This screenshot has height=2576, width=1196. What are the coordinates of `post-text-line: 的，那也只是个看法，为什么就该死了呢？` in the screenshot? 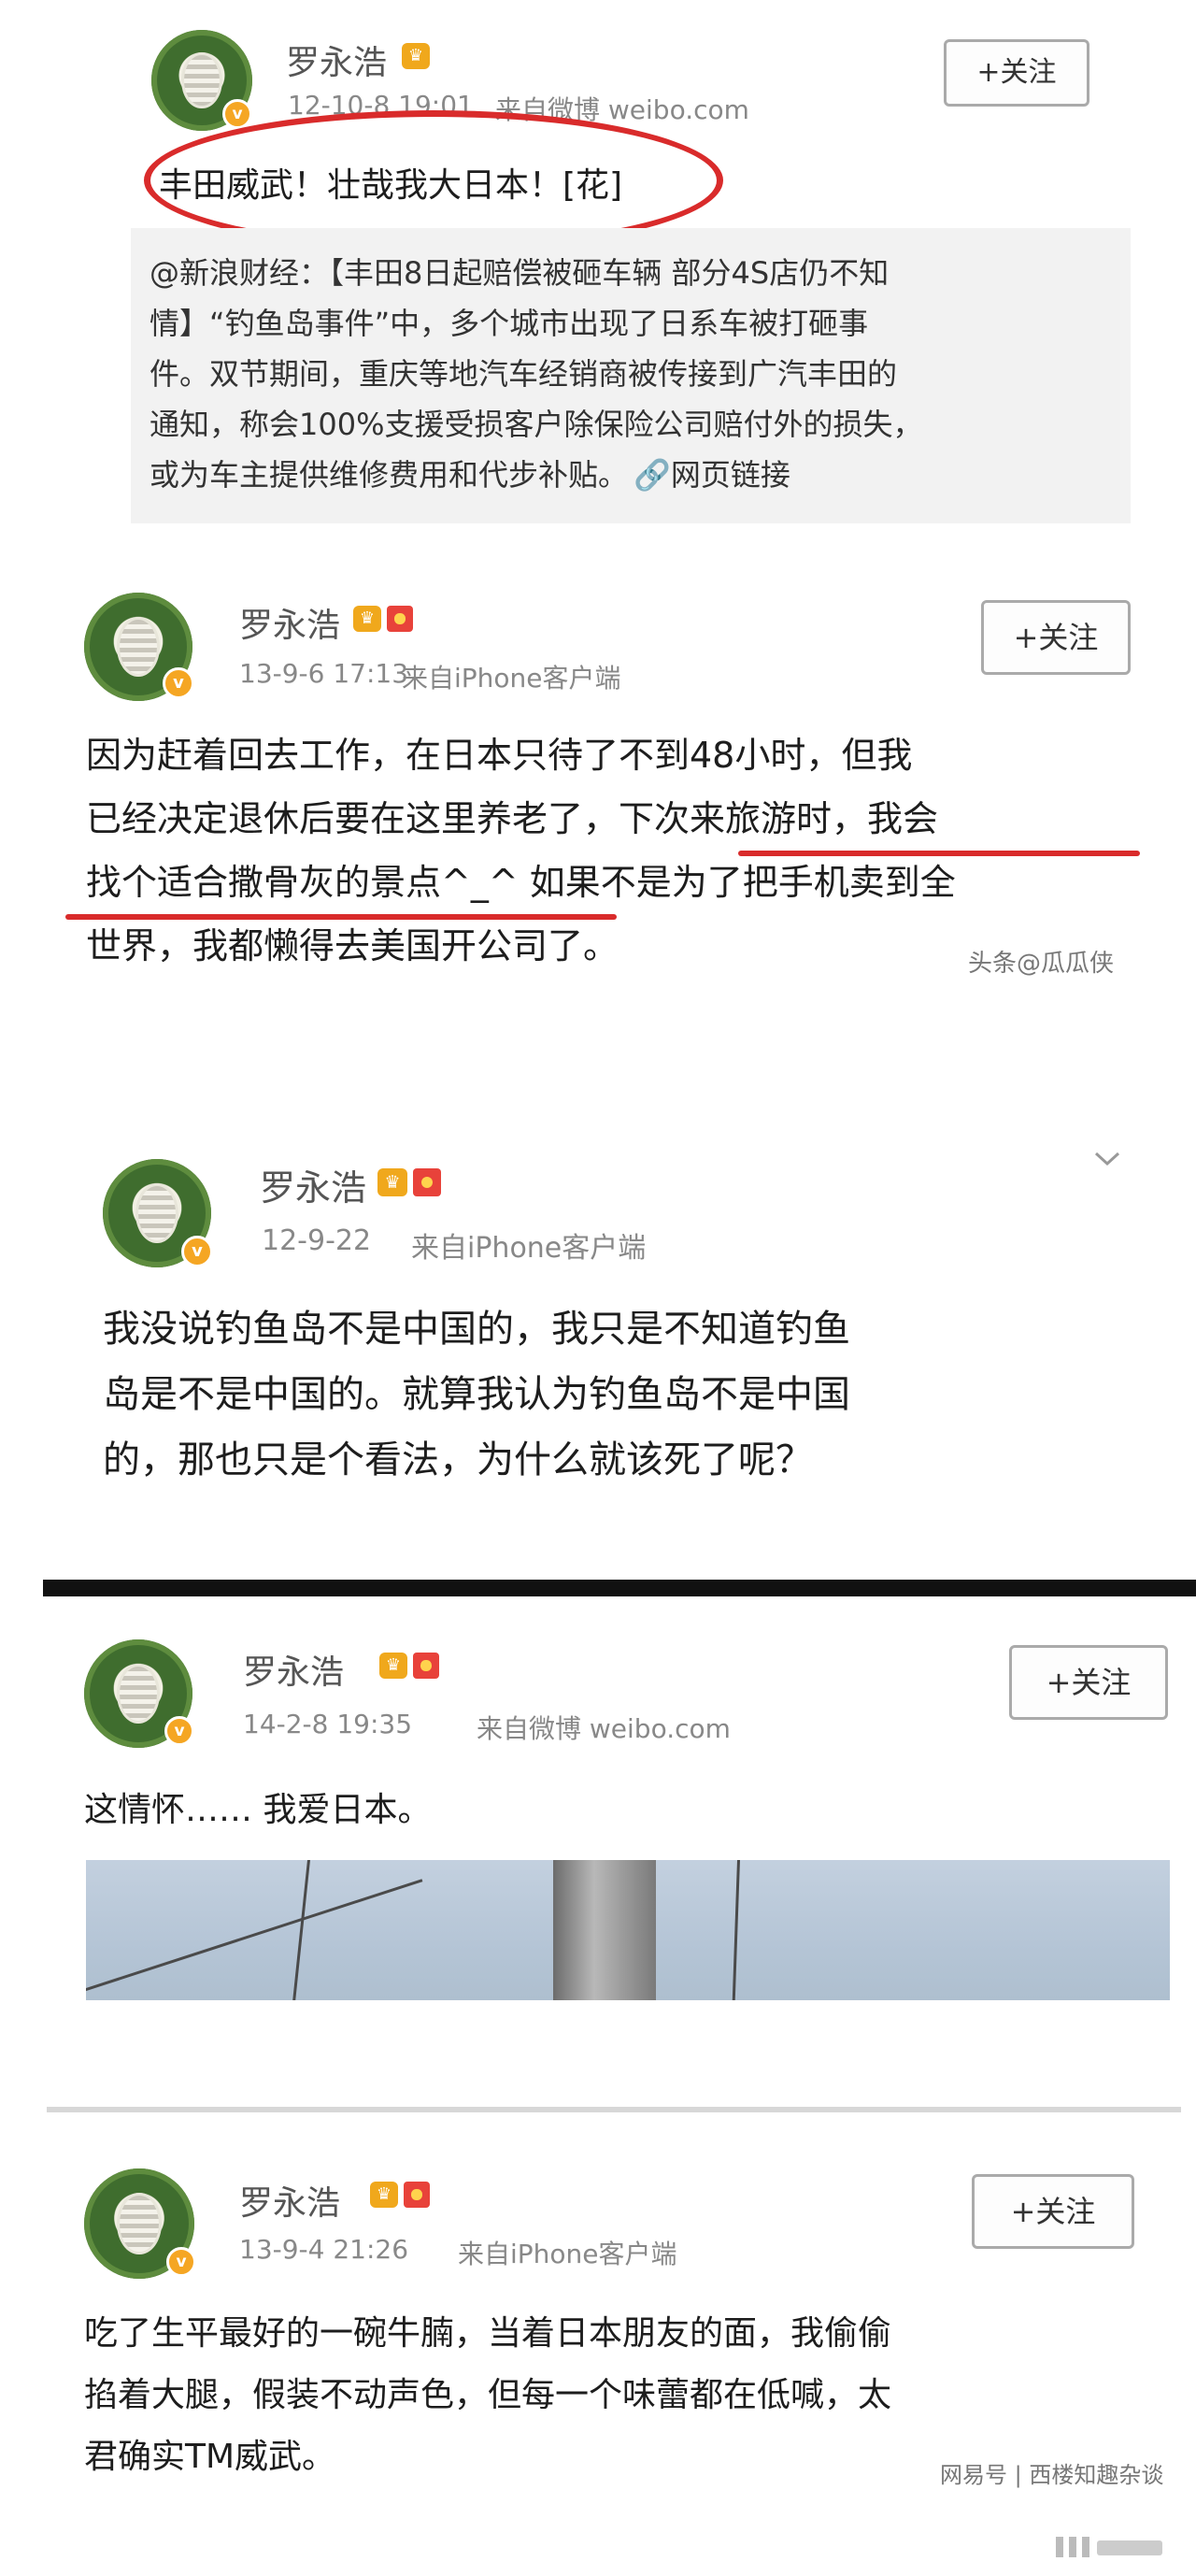 It's located at (458, 1459).